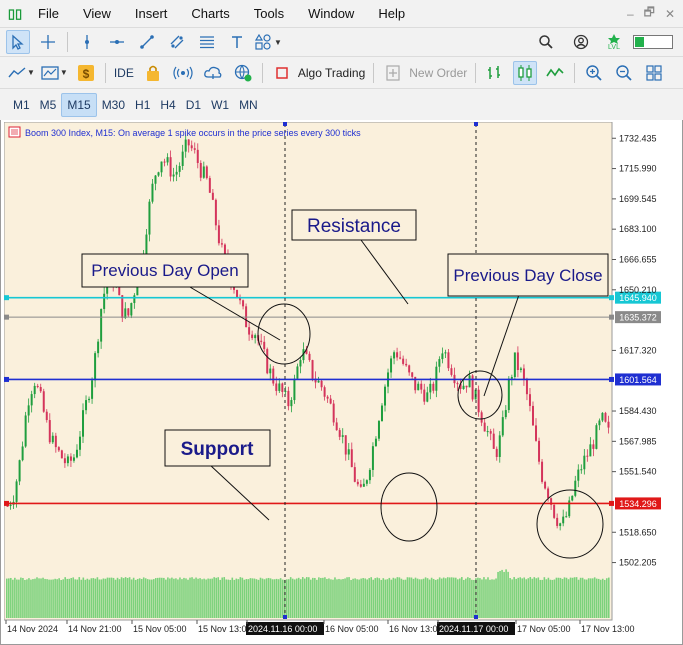 The width and height of the screenshot is (683, 645). Describe the element at coordinates (495, 73) in the screenshot. I see `bar-chart-icon` at that location.